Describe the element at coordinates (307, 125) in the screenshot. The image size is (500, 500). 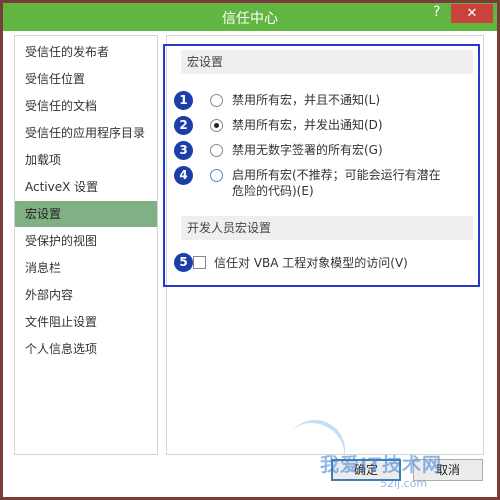
I see `radio-label: 禁用所有宏，并发出通知(D)` at that location.